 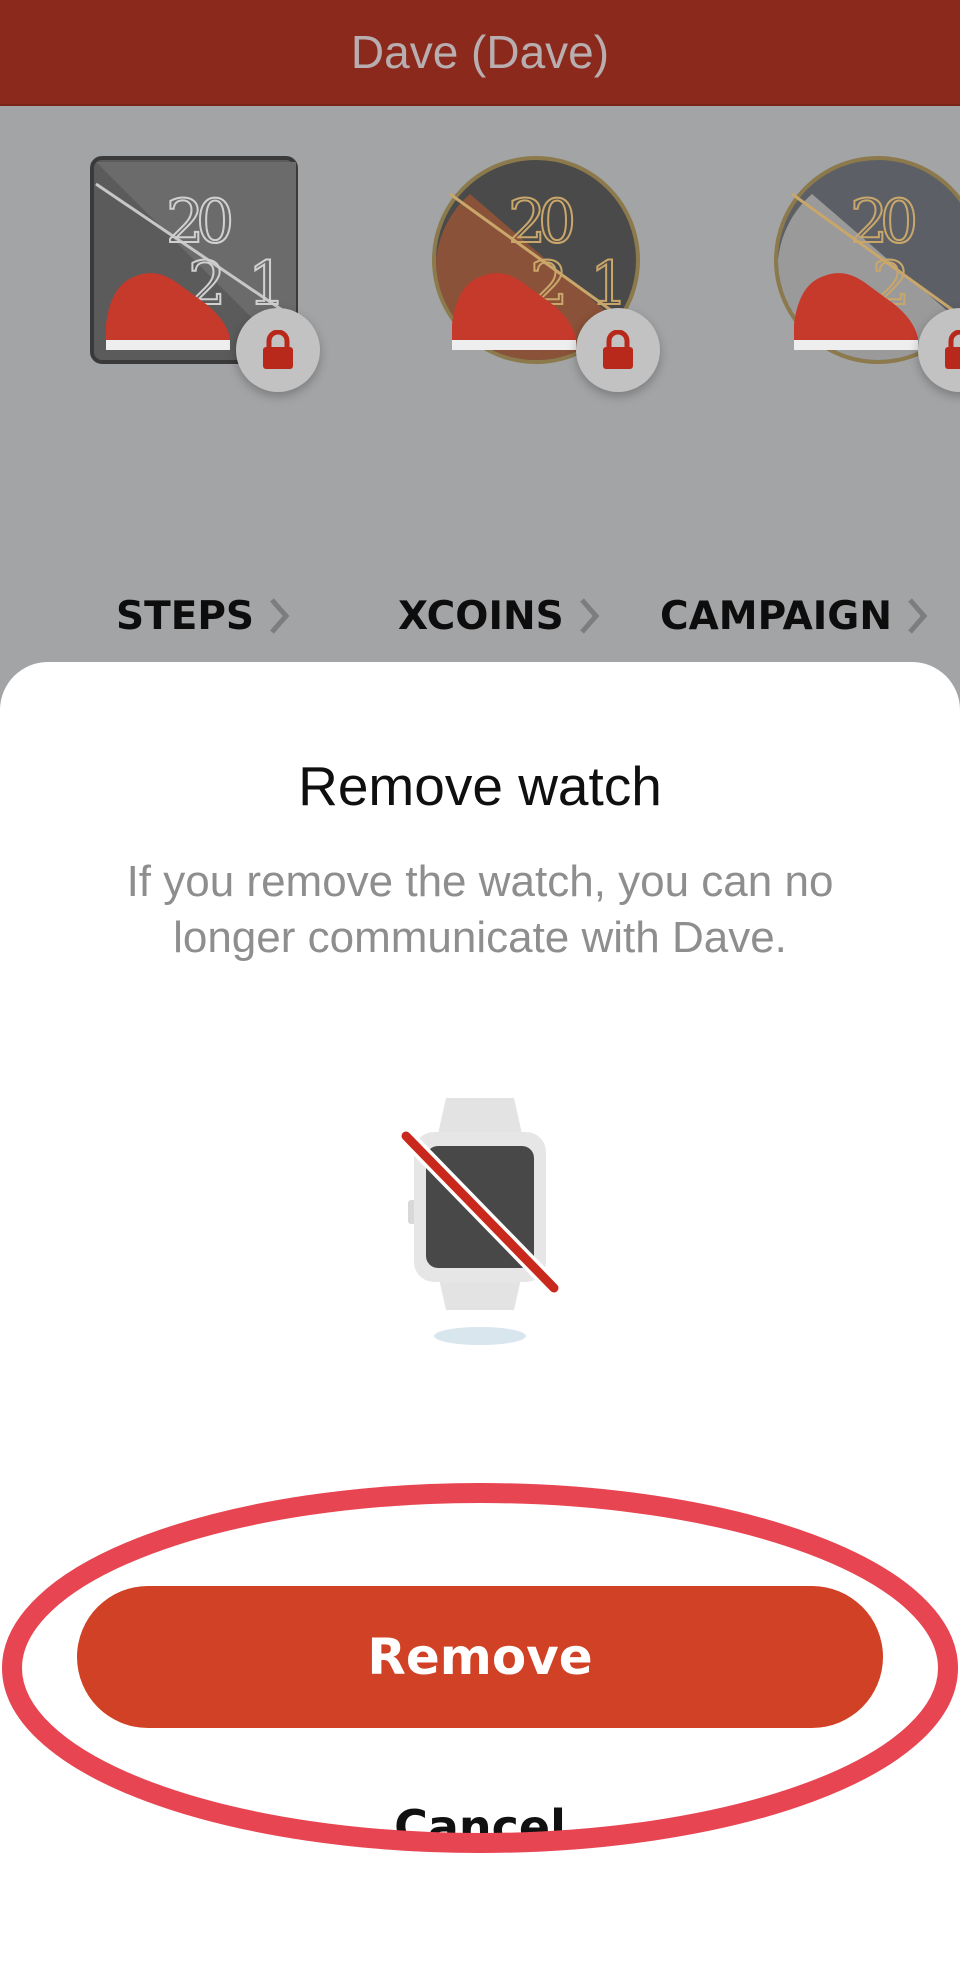 I want to click on top-bar: Dave (Dave), so click(x=480, y=53).